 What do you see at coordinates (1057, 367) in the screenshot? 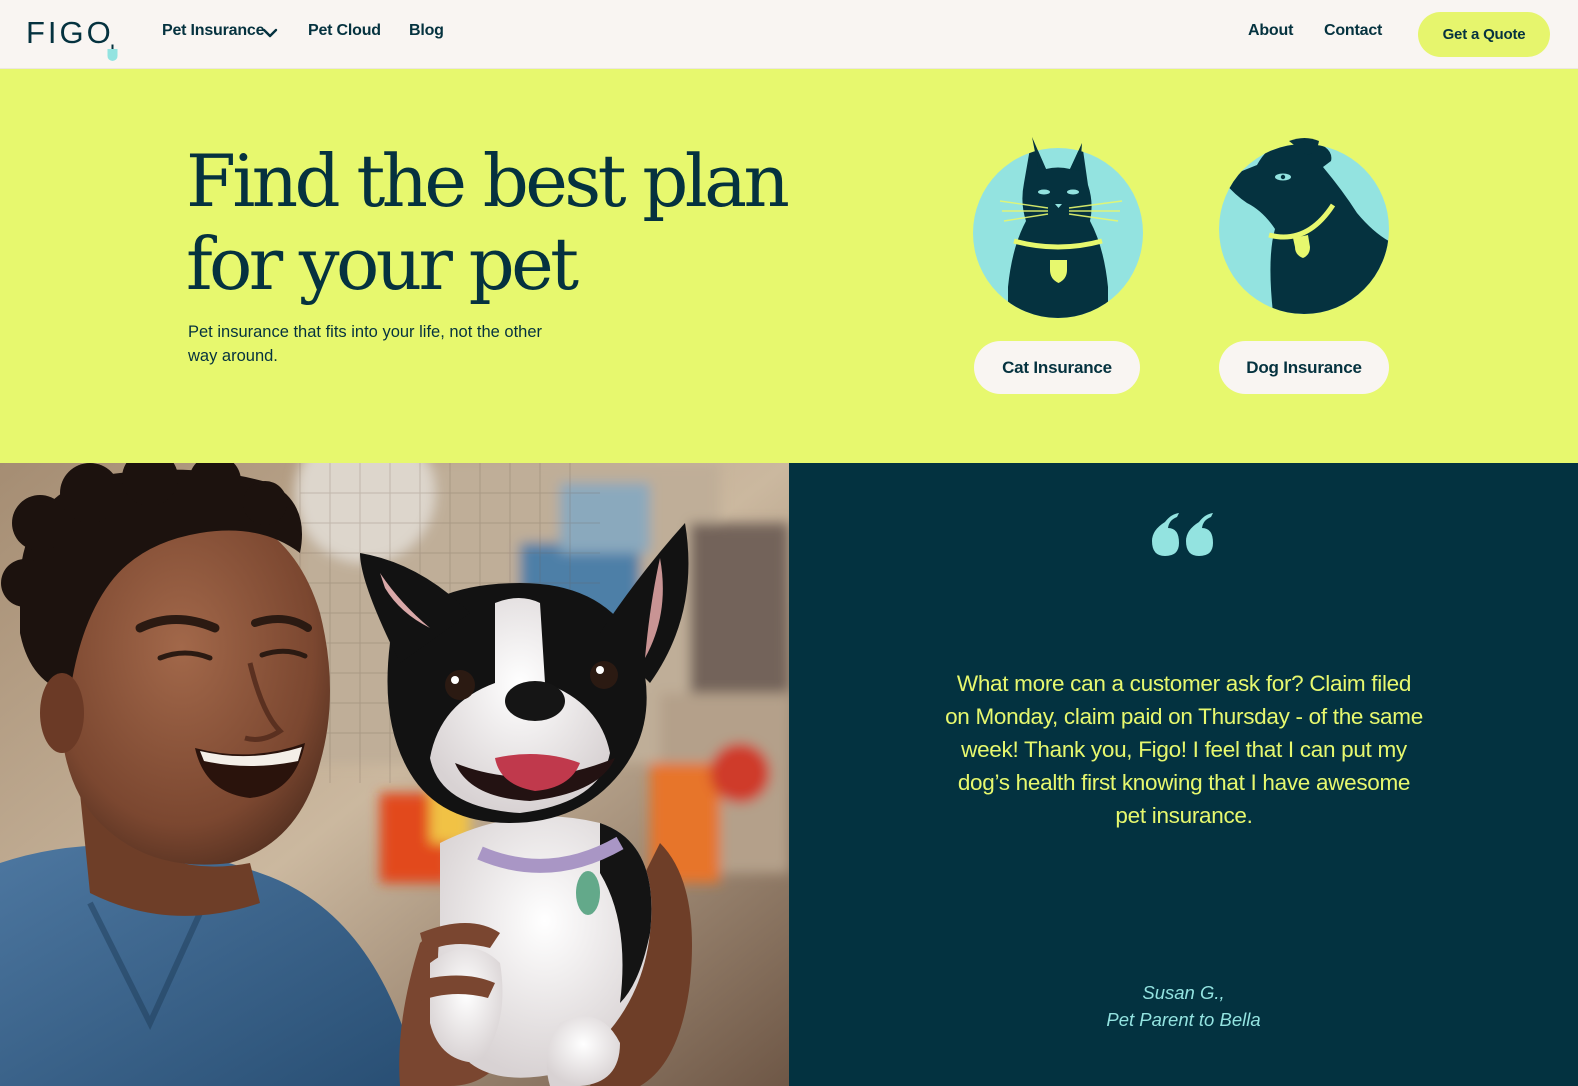
I see `cat-insurance-button: Cat Insurance` at bounding box center [1057, 367].